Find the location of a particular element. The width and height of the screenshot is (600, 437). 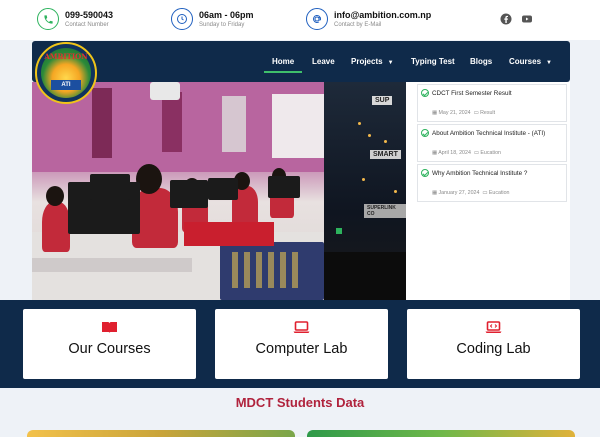

feature-card-coding-lab: Coding Lab is located at coordinates (493, 344).